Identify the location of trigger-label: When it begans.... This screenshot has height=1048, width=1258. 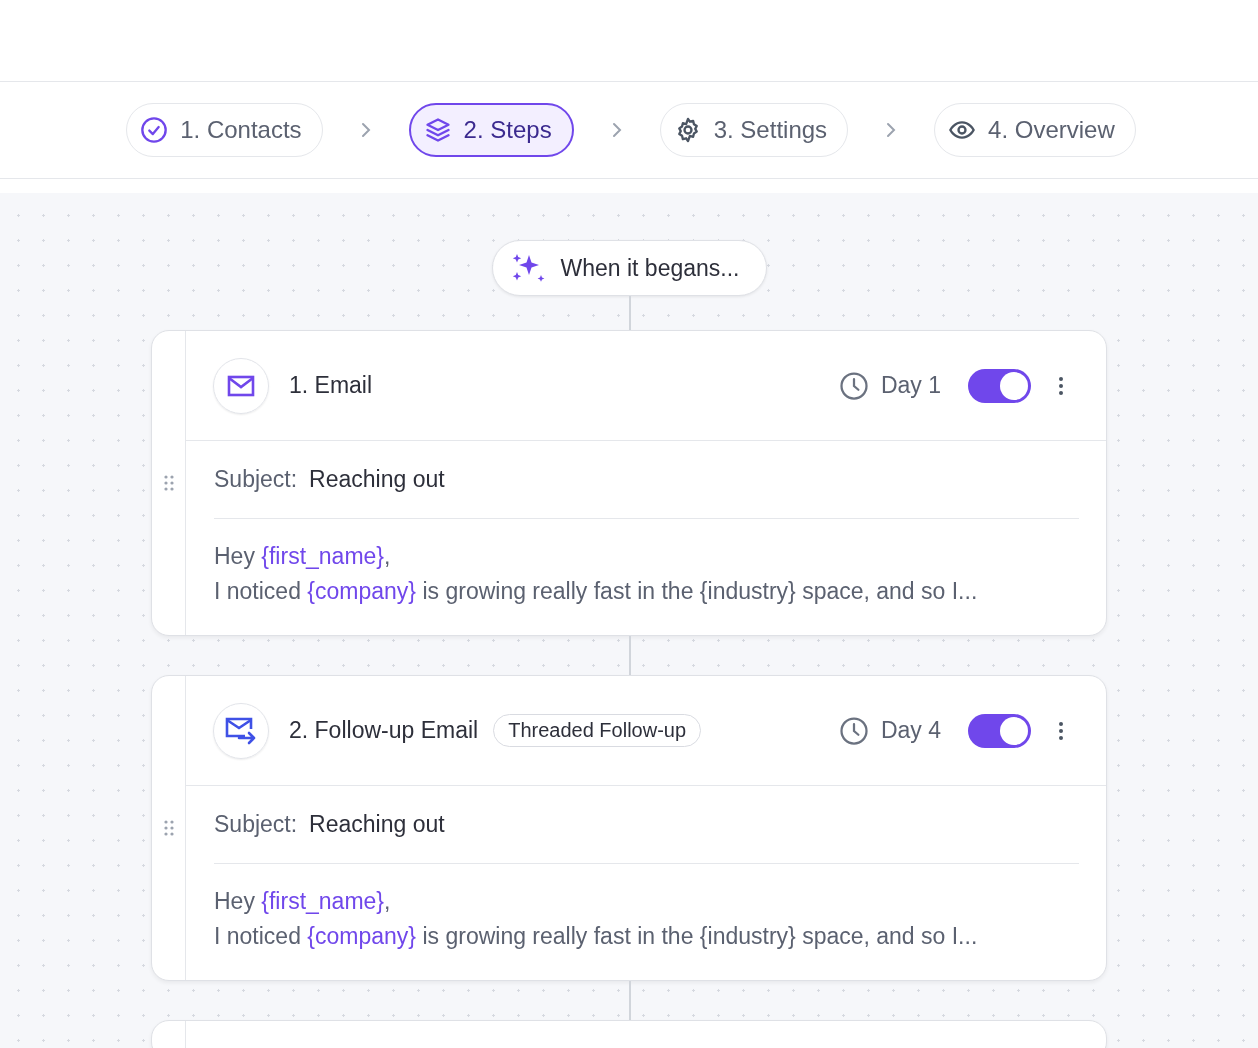
(650, 268).